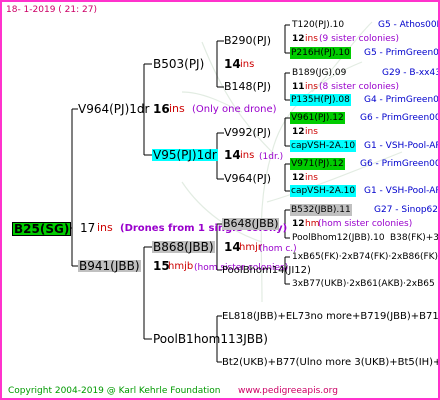 This screenshot has width=440, height=400. Describe the element at coordinates (311, 132) in the screenshot. I see `v961-note-word: ins` at that location.